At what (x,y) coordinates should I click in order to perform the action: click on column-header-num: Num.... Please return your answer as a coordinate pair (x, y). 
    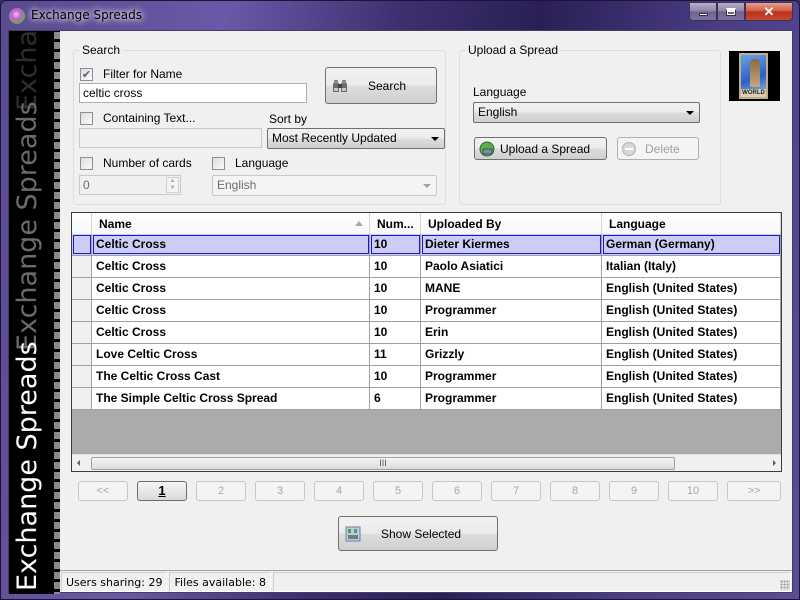
    Looking at the image, I should click on (395, 223).